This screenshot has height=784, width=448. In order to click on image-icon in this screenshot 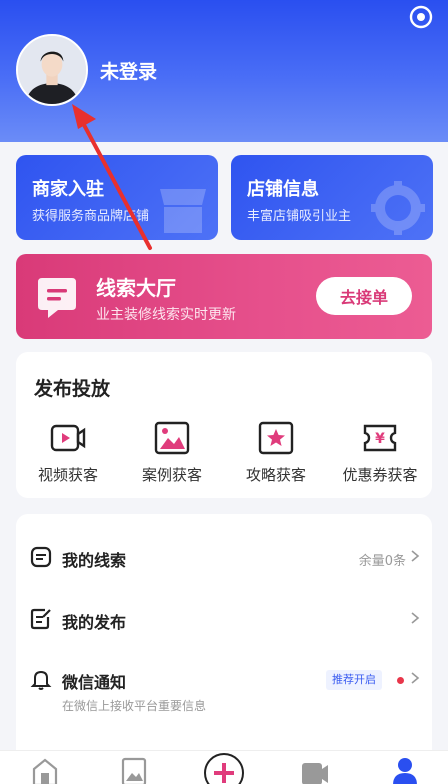, I will do `click(172, 438)`.